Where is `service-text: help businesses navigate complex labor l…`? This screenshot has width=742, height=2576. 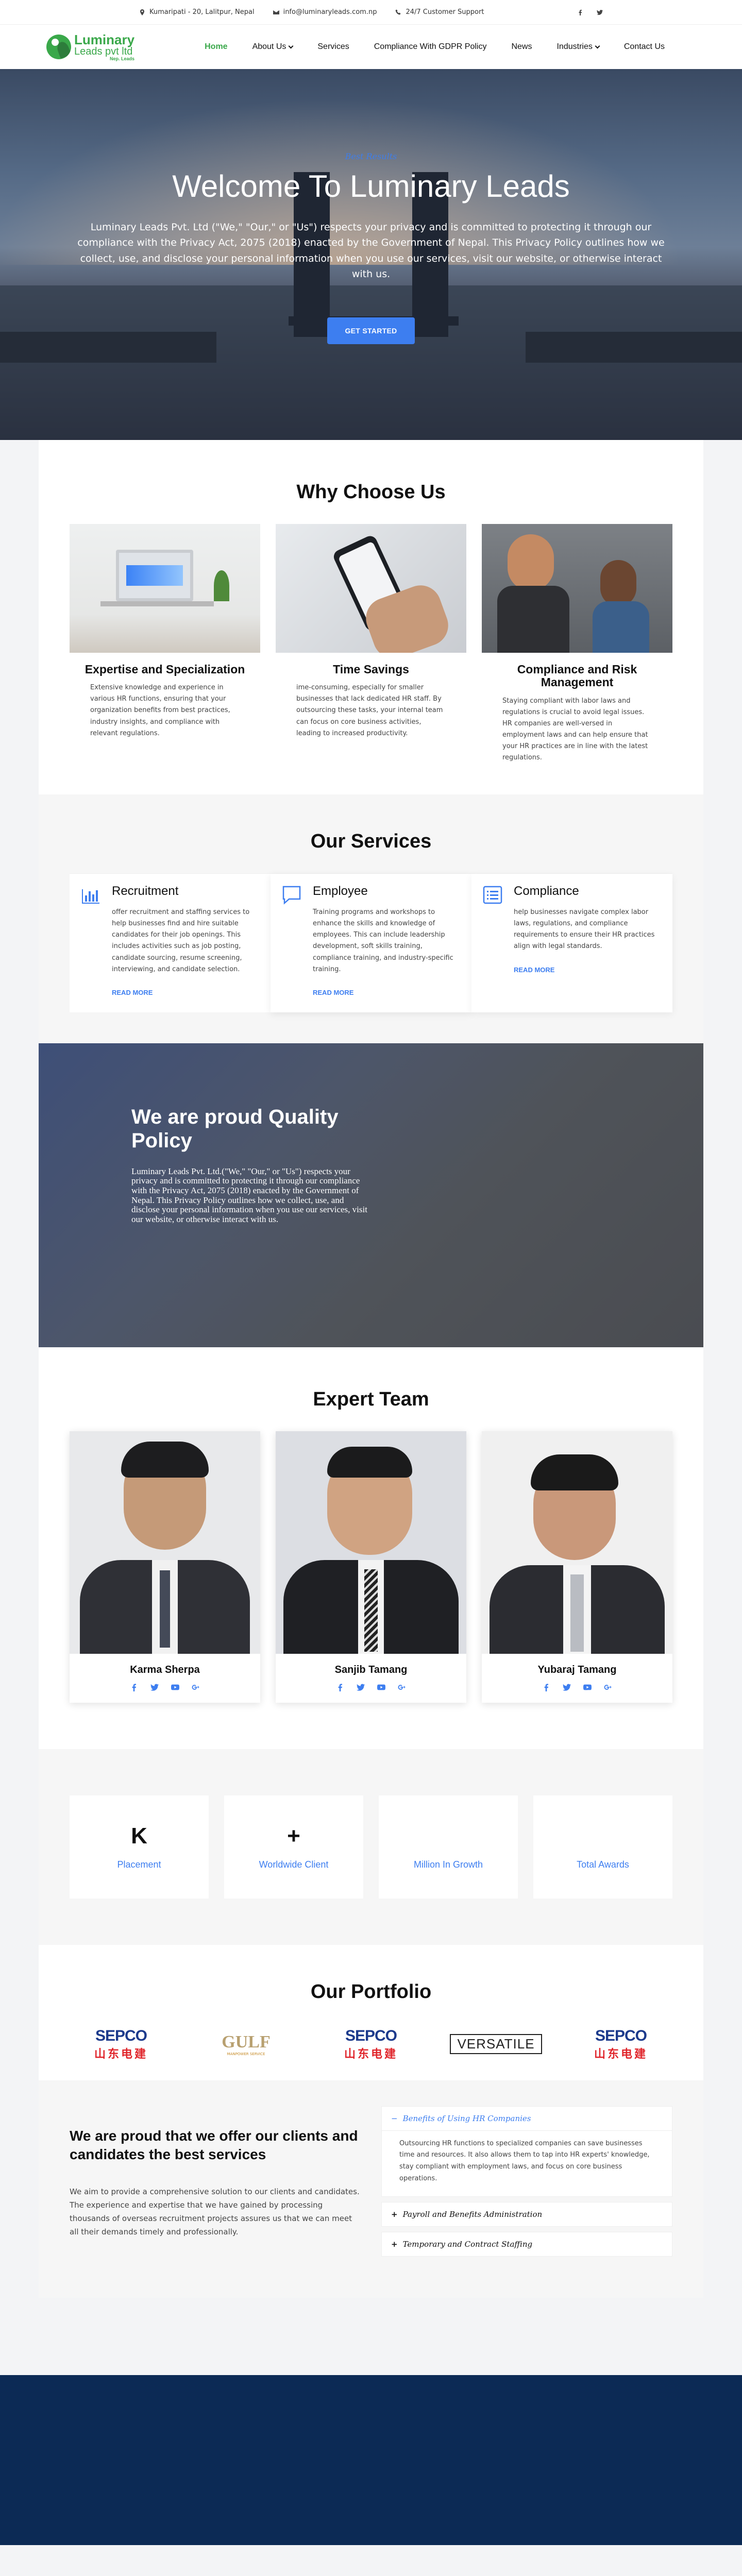 service-text: help businesses navigate complex labor l… is located at coordinates (584, 929).